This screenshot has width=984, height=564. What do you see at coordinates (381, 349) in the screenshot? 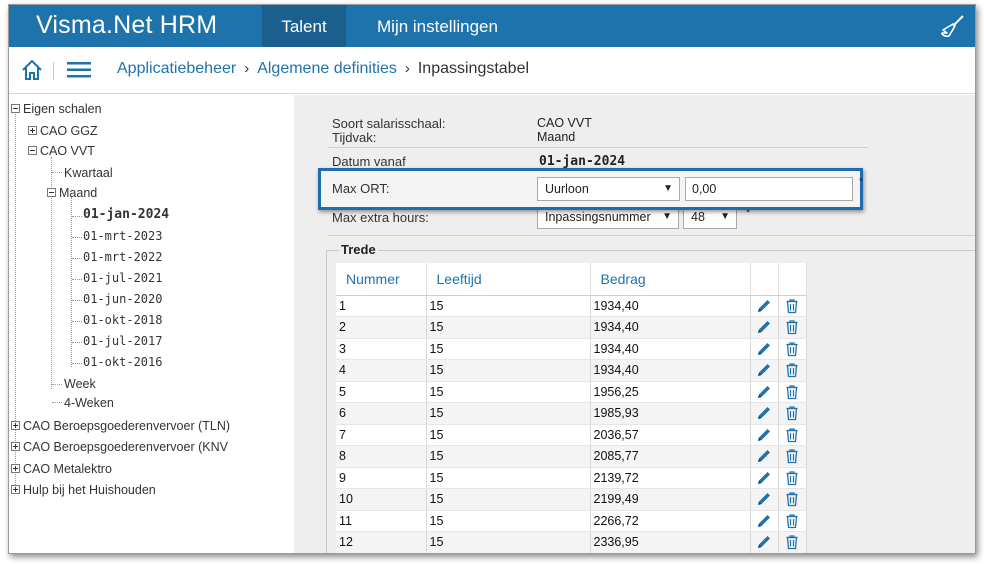
I see `cell-nummer: 3` at bounding box center [381, 349].